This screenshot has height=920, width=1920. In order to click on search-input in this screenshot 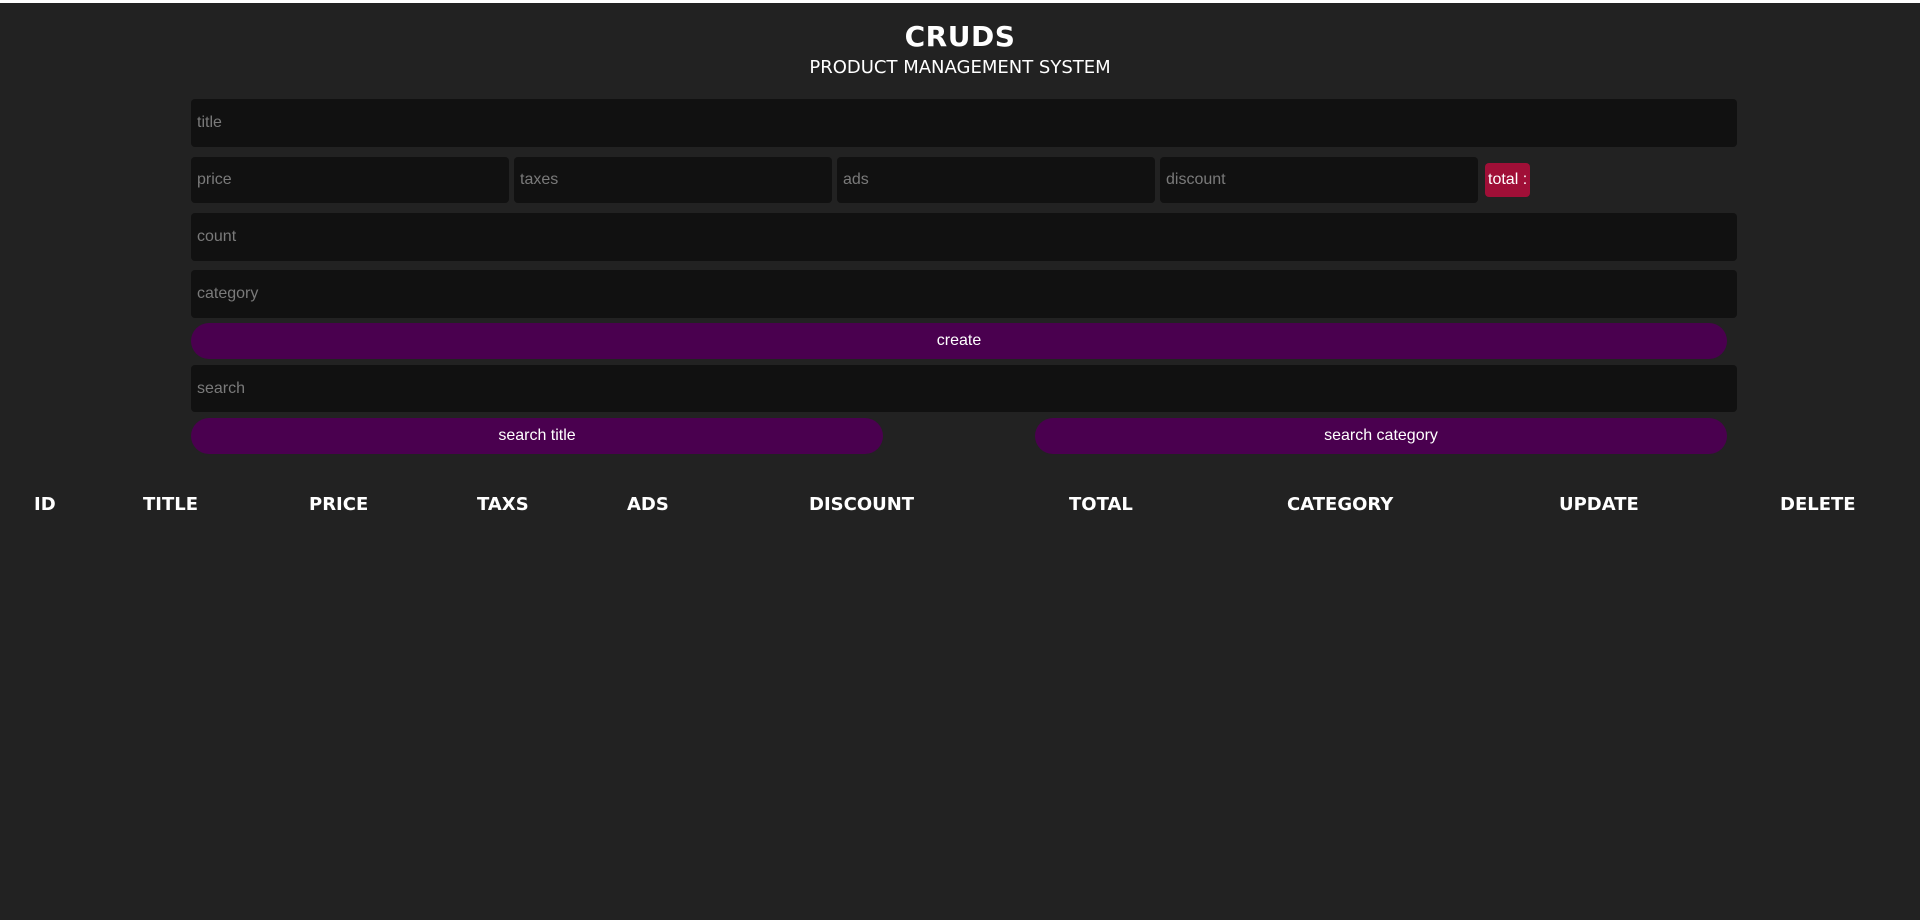, I will do `click(964, 388)`.